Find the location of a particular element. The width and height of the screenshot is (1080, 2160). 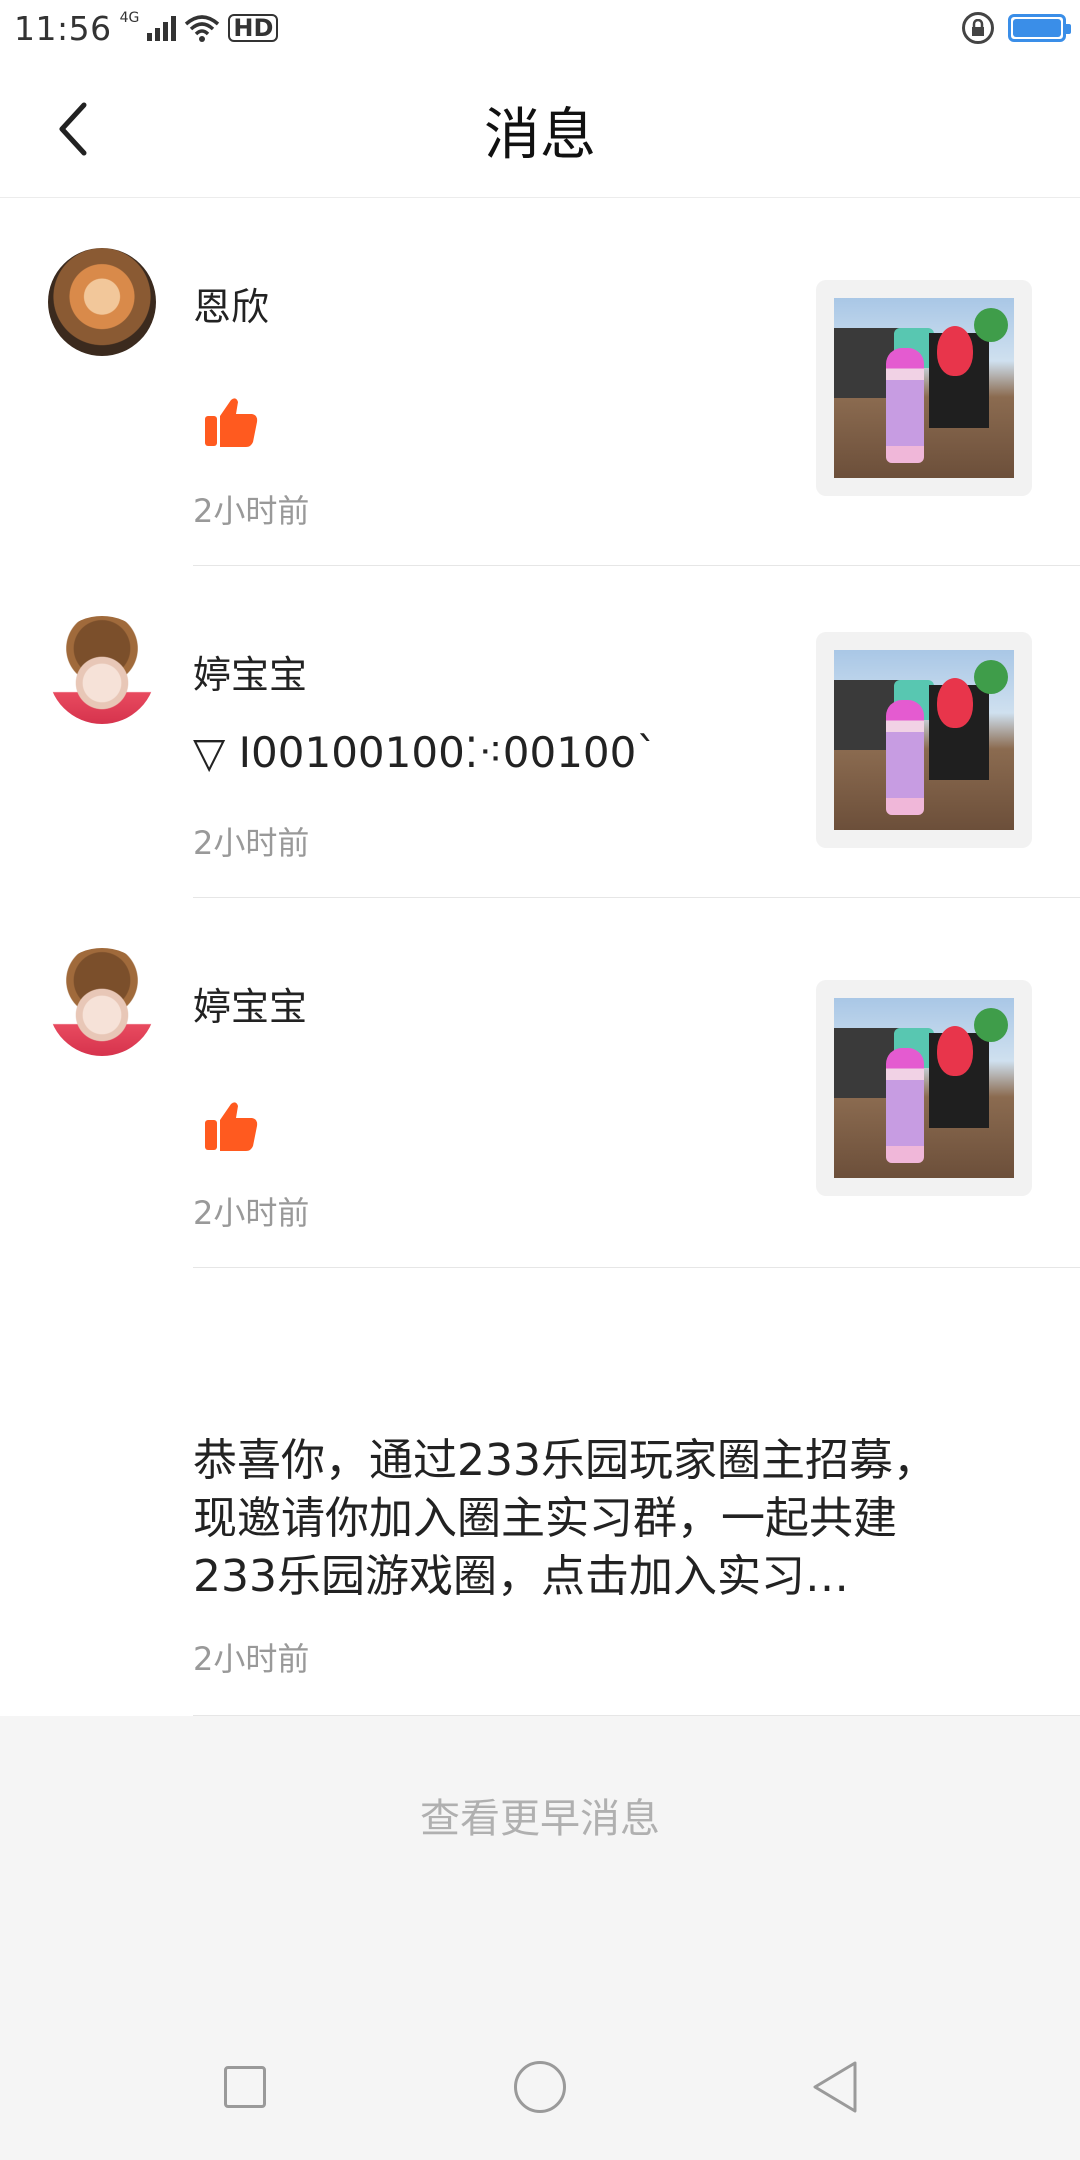

status-bar: 11:56 4G HD is located at coordinates (540, 28).